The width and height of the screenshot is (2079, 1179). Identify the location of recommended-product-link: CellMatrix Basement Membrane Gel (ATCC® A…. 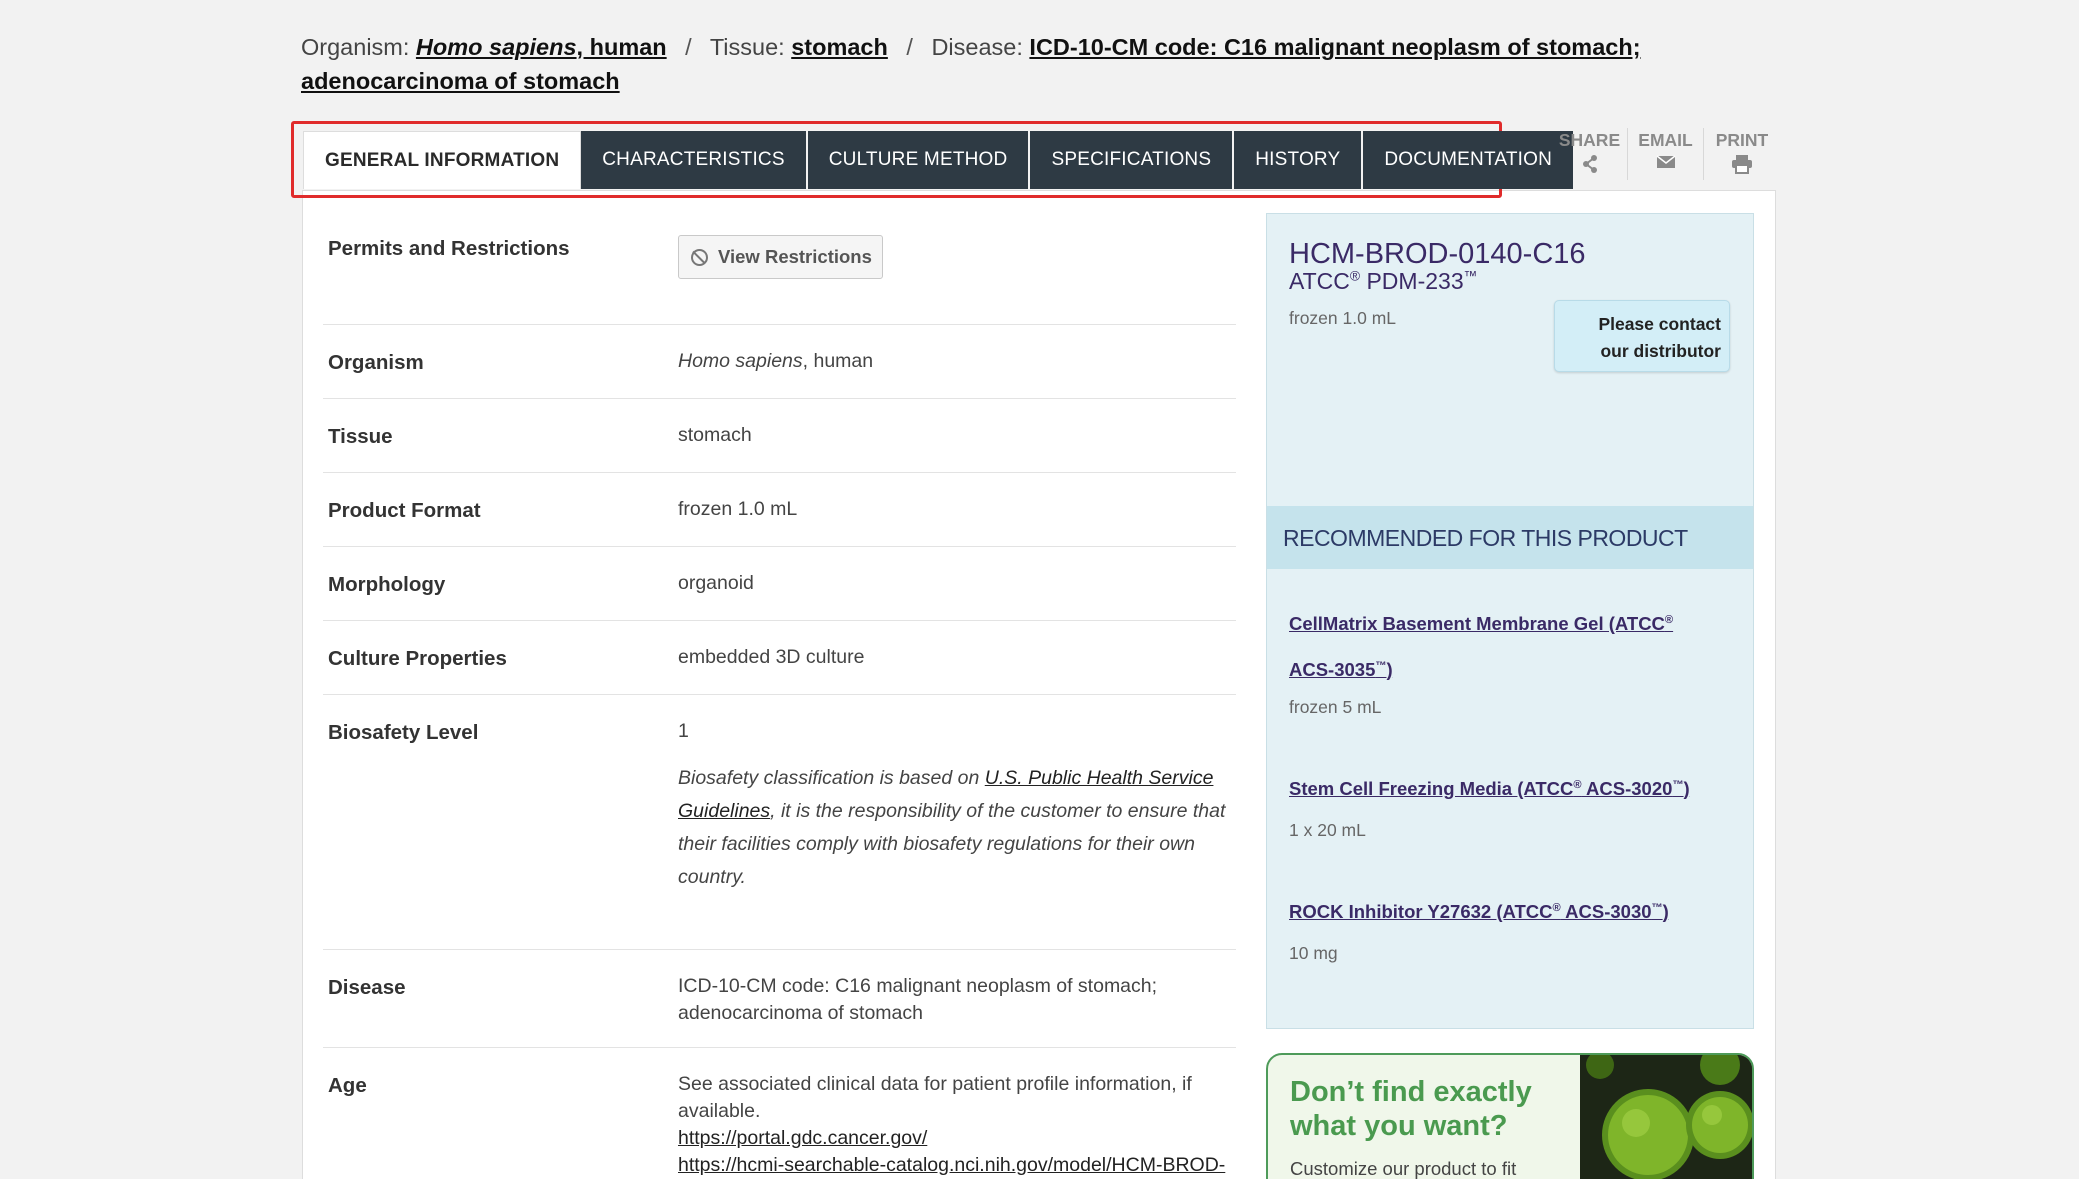
(1509, 645).